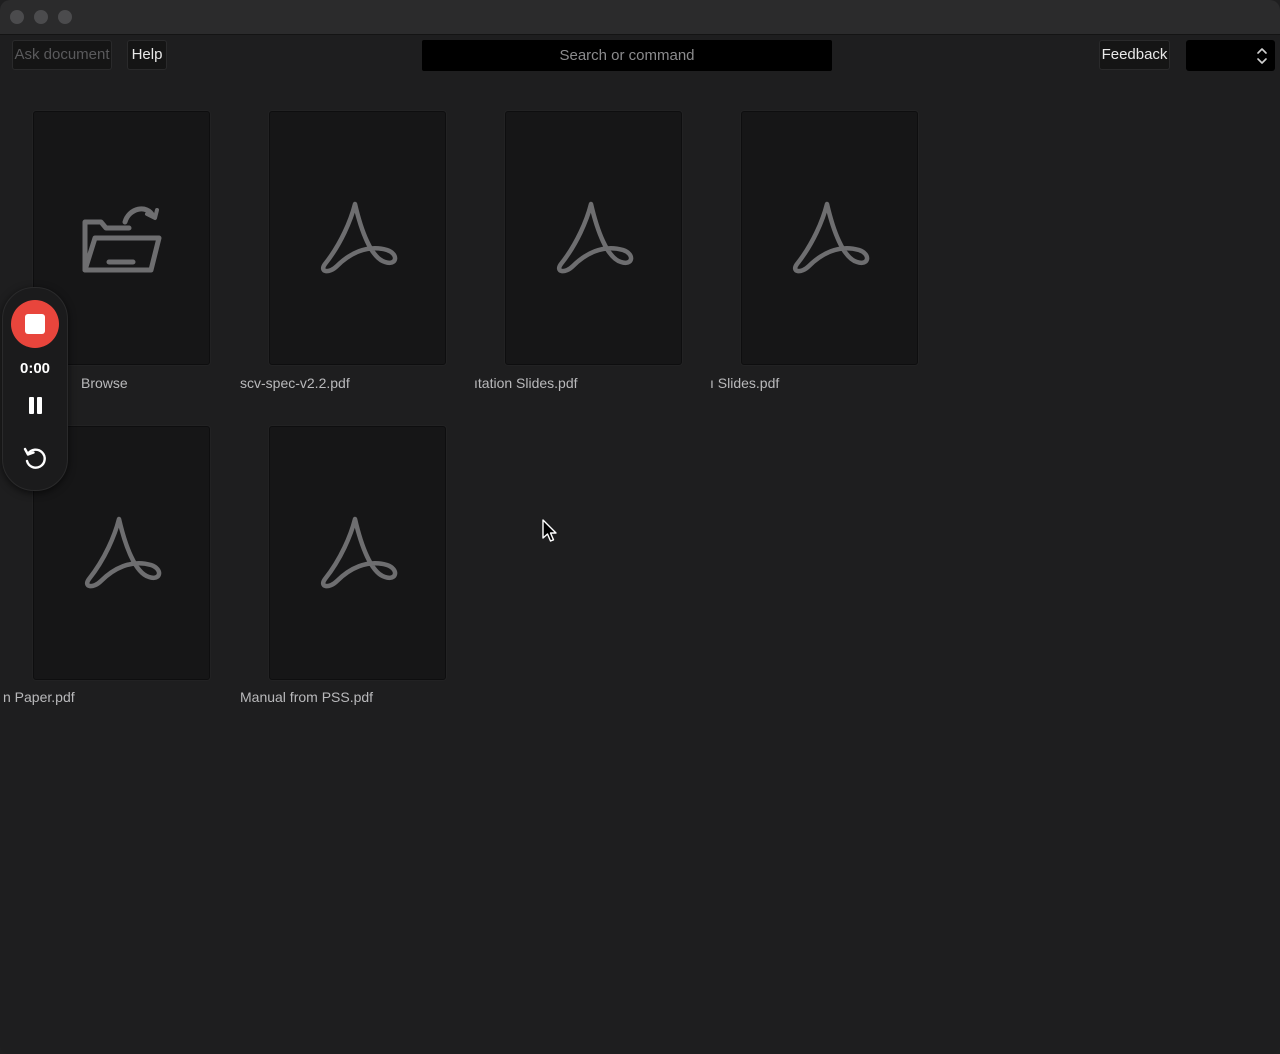 The height and width of the screenshot is (1054, 1280). Describe the element at coordinates (147, 55) in the screenshot. I see `help-button: Help` at that location.